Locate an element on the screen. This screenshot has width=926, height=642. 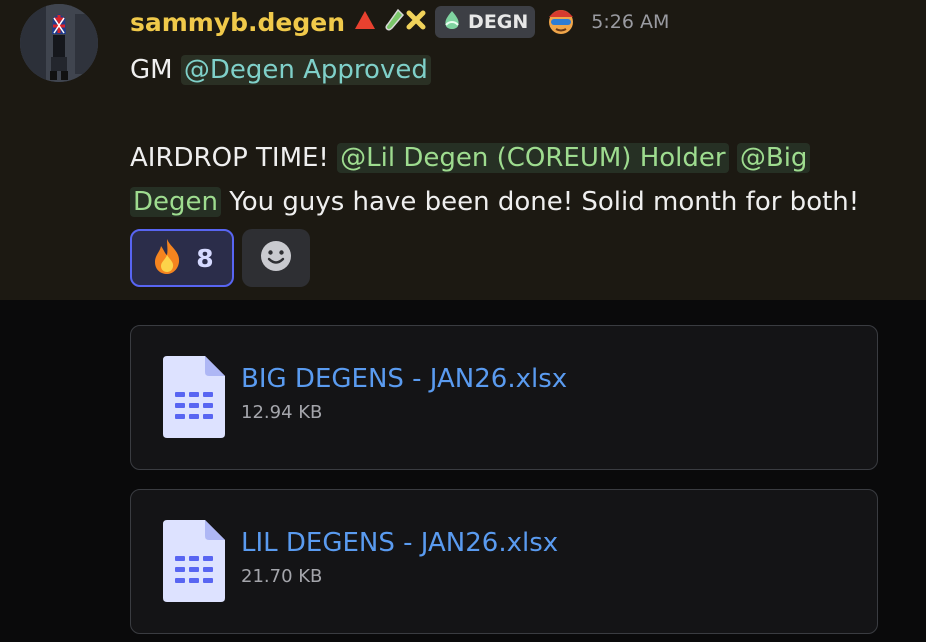
reactions-bar: 8 is located at coordinates (220, 258).